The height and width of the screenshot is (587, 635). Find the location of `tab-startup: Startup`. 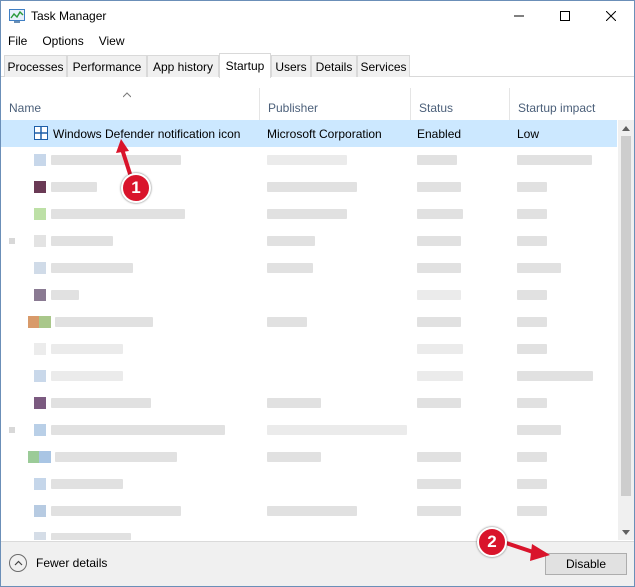

tab-startup: Startup is located at coordinates (245, 65).